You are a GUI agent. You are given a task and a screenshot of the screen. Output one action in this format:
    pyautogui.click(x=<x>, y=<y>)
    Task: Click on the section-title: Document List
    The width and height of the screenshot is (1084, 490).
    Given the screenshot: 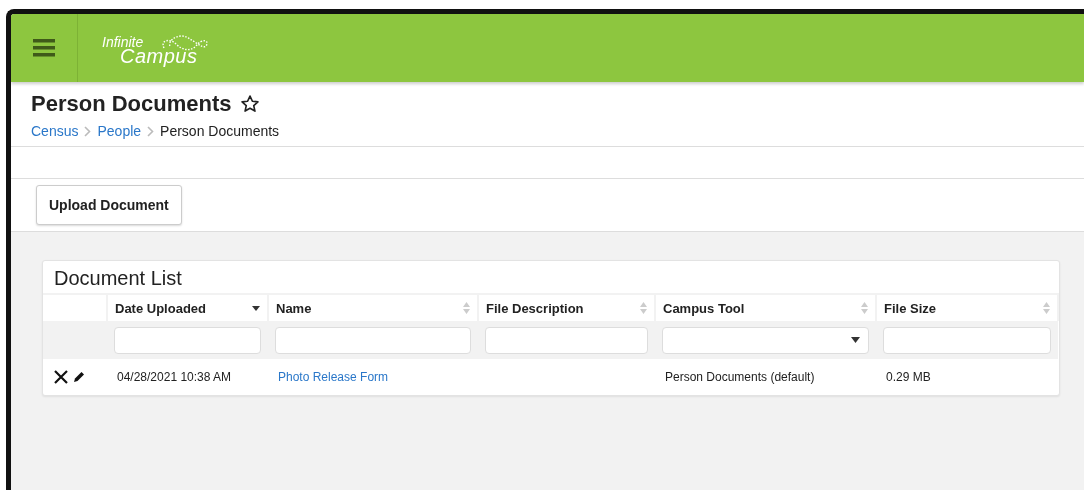 What is the action you would take?
    pyautogui.click(x=118, y=278)
    